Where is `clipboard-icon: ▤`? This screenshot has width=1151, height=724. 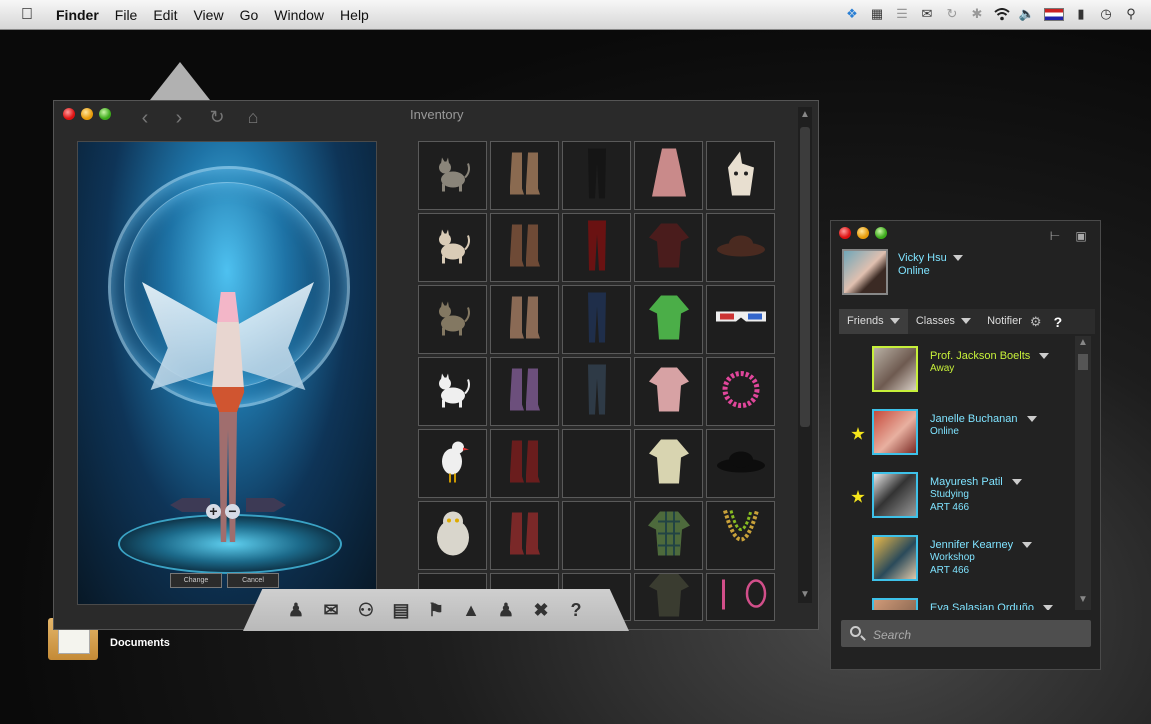
clipboard-icon: ▤ is located at coordinates (401, 610).